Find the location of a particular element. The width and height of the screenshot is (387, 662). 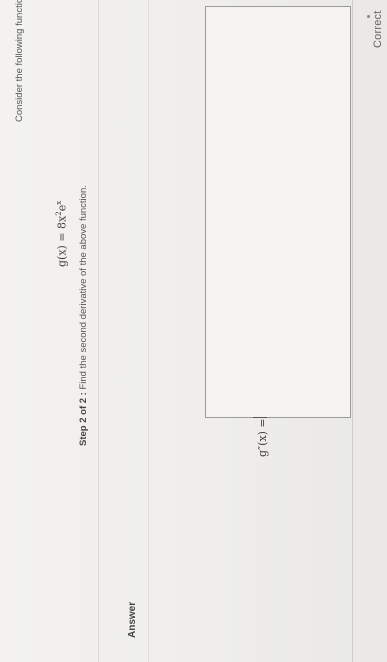

answer-heading: Answer is located at coordinates (132, 619).